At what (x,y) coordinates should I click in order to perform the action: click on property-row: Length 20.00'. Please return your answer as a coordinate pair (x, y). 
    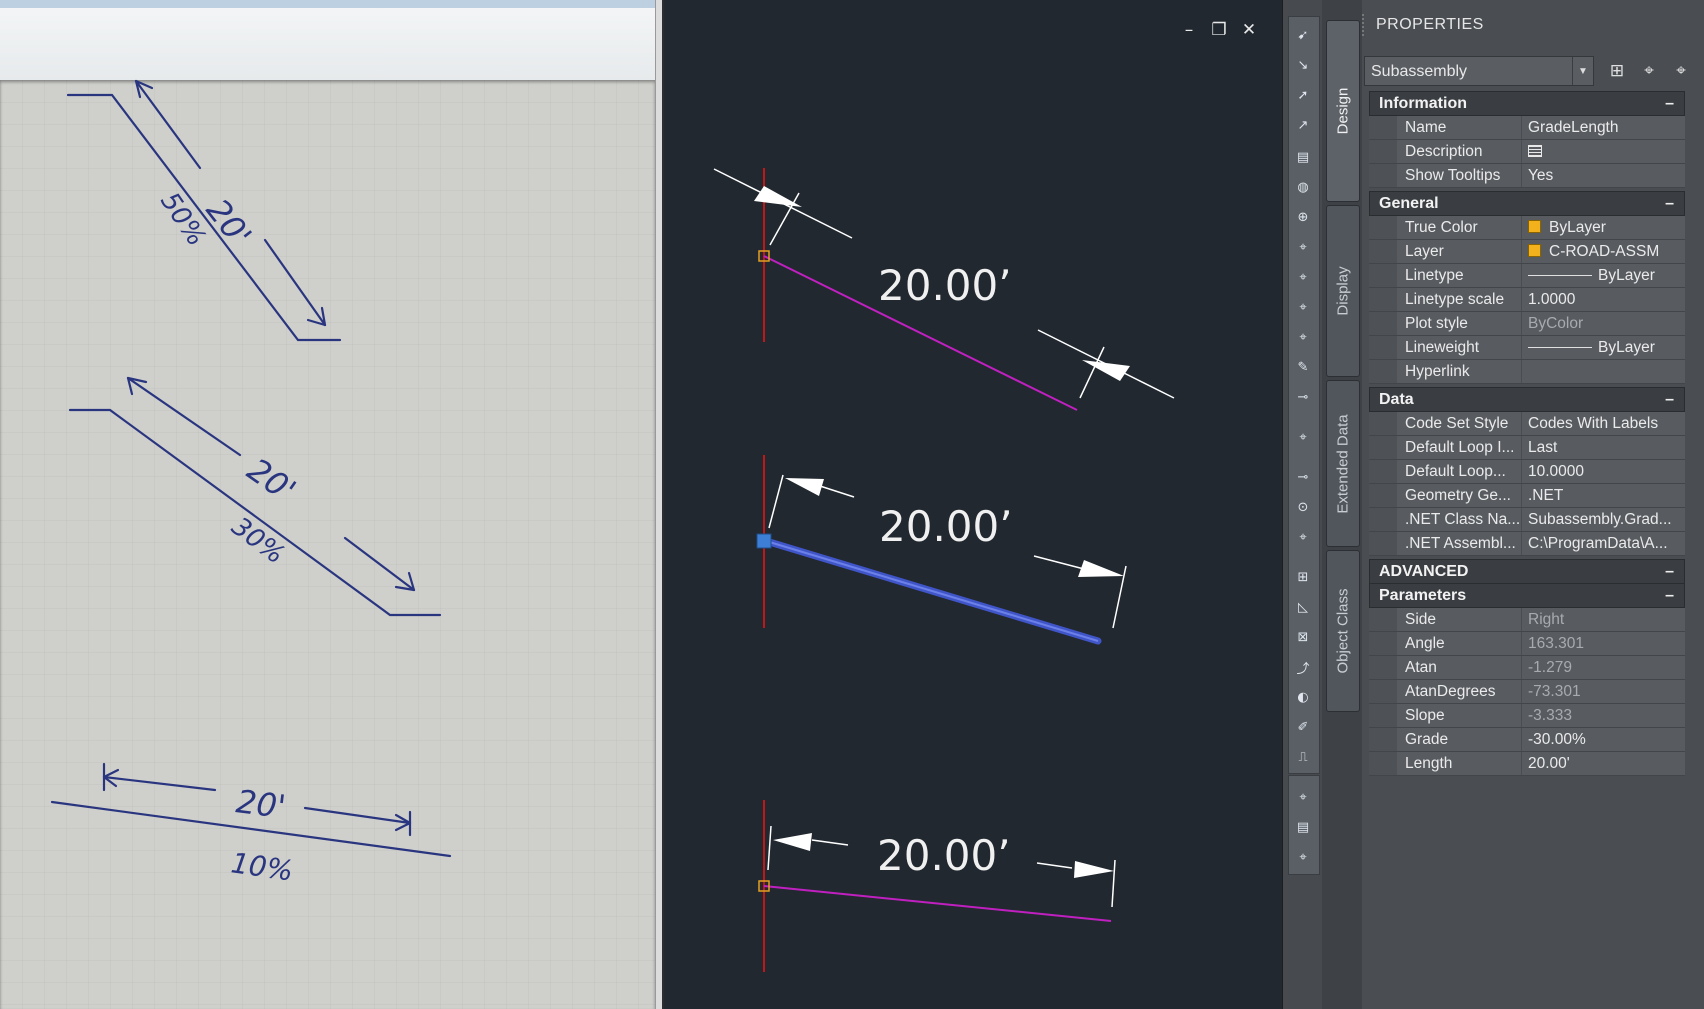
    Looking at the image, I should click on (1527, 764).